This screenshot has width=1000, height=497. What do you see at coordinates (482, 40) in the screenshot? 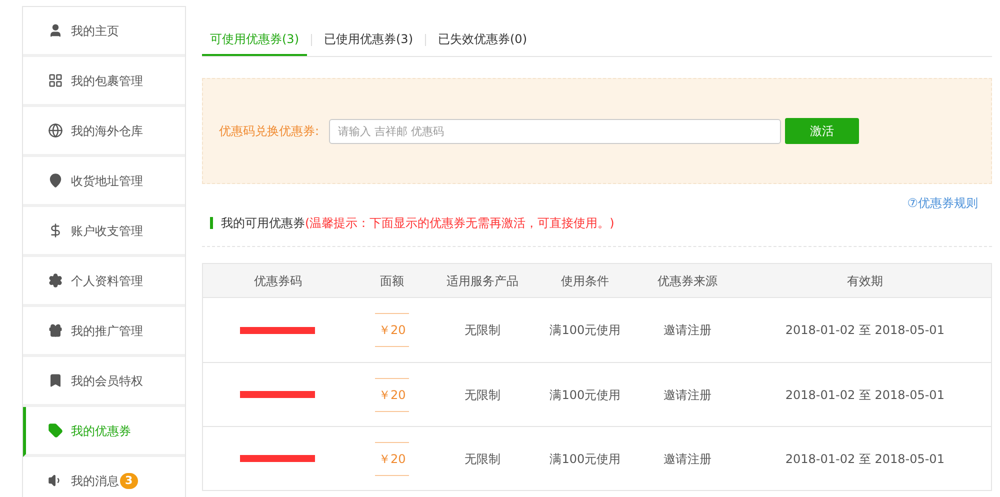
I see `tab: 已失效优惠券(0)` at bounding box center [482, 40].